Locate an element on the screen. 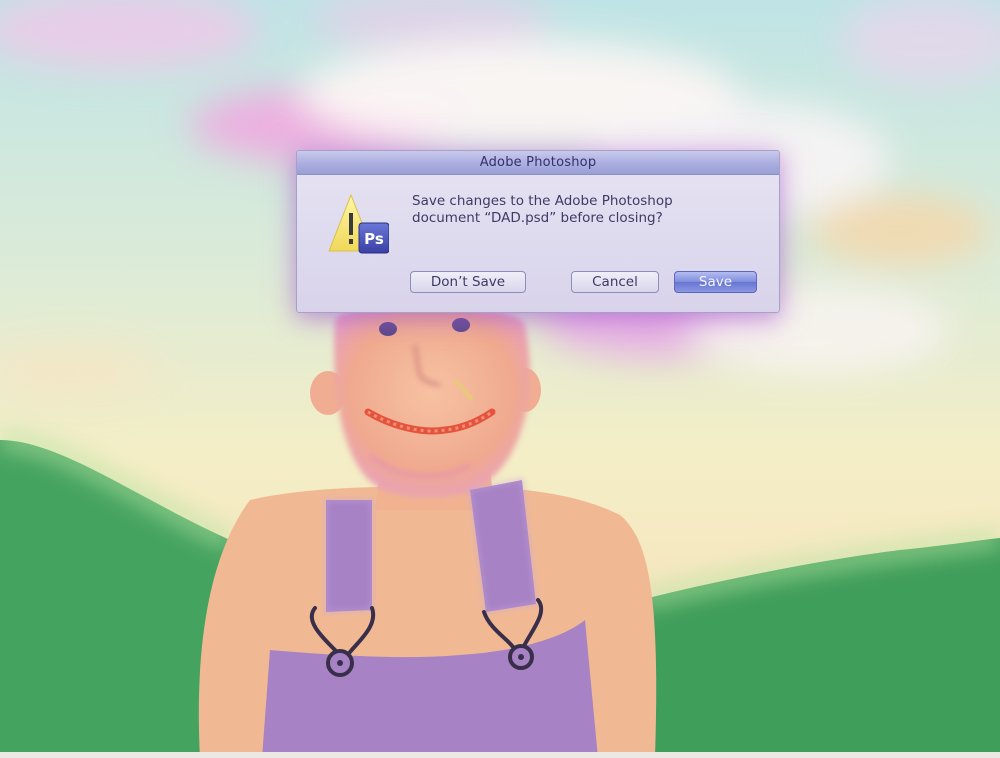  message-line-1: Save changes to the Adobe Photoshop is located at coordinates (542, 201).